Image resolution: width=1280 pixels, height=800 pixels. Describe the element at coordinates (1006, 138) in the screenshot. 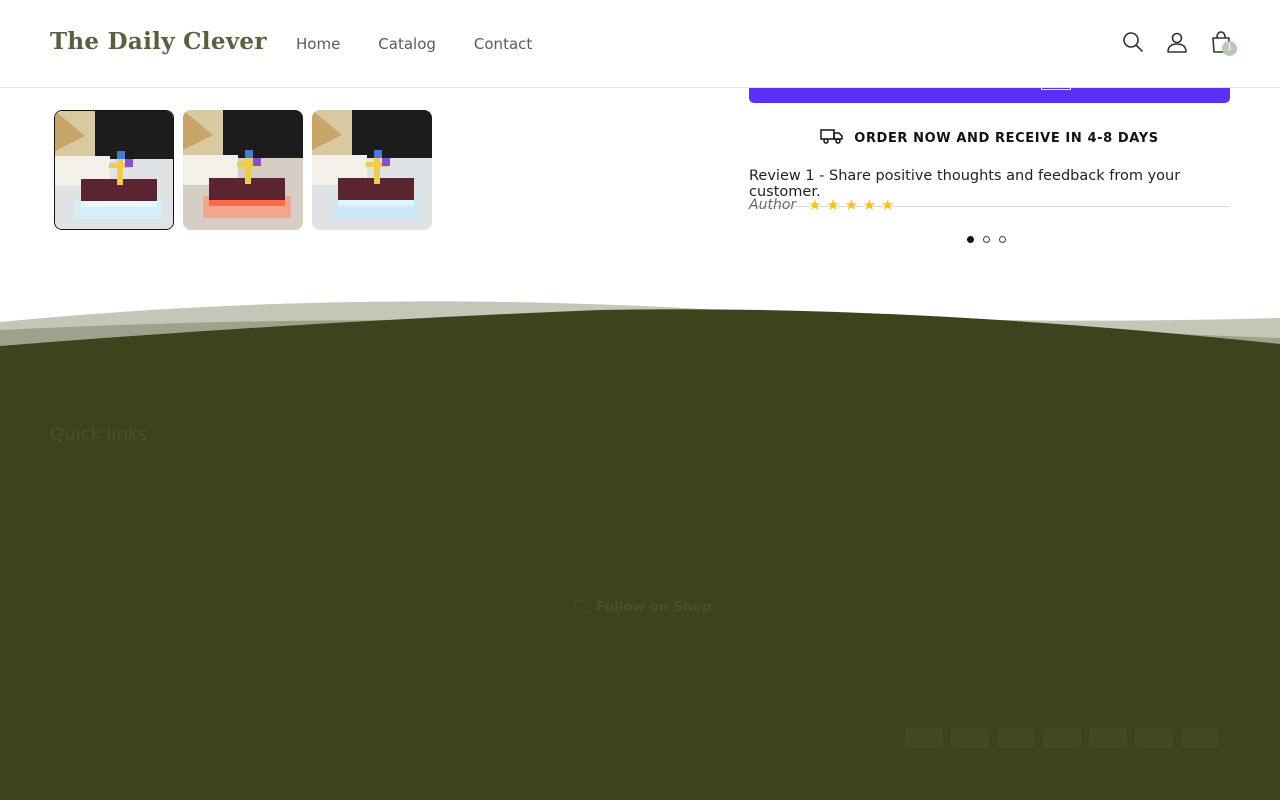

I see `shipping-text: ORDER NOW AND RECEIVE IN 4-8 DAYS` at that location.